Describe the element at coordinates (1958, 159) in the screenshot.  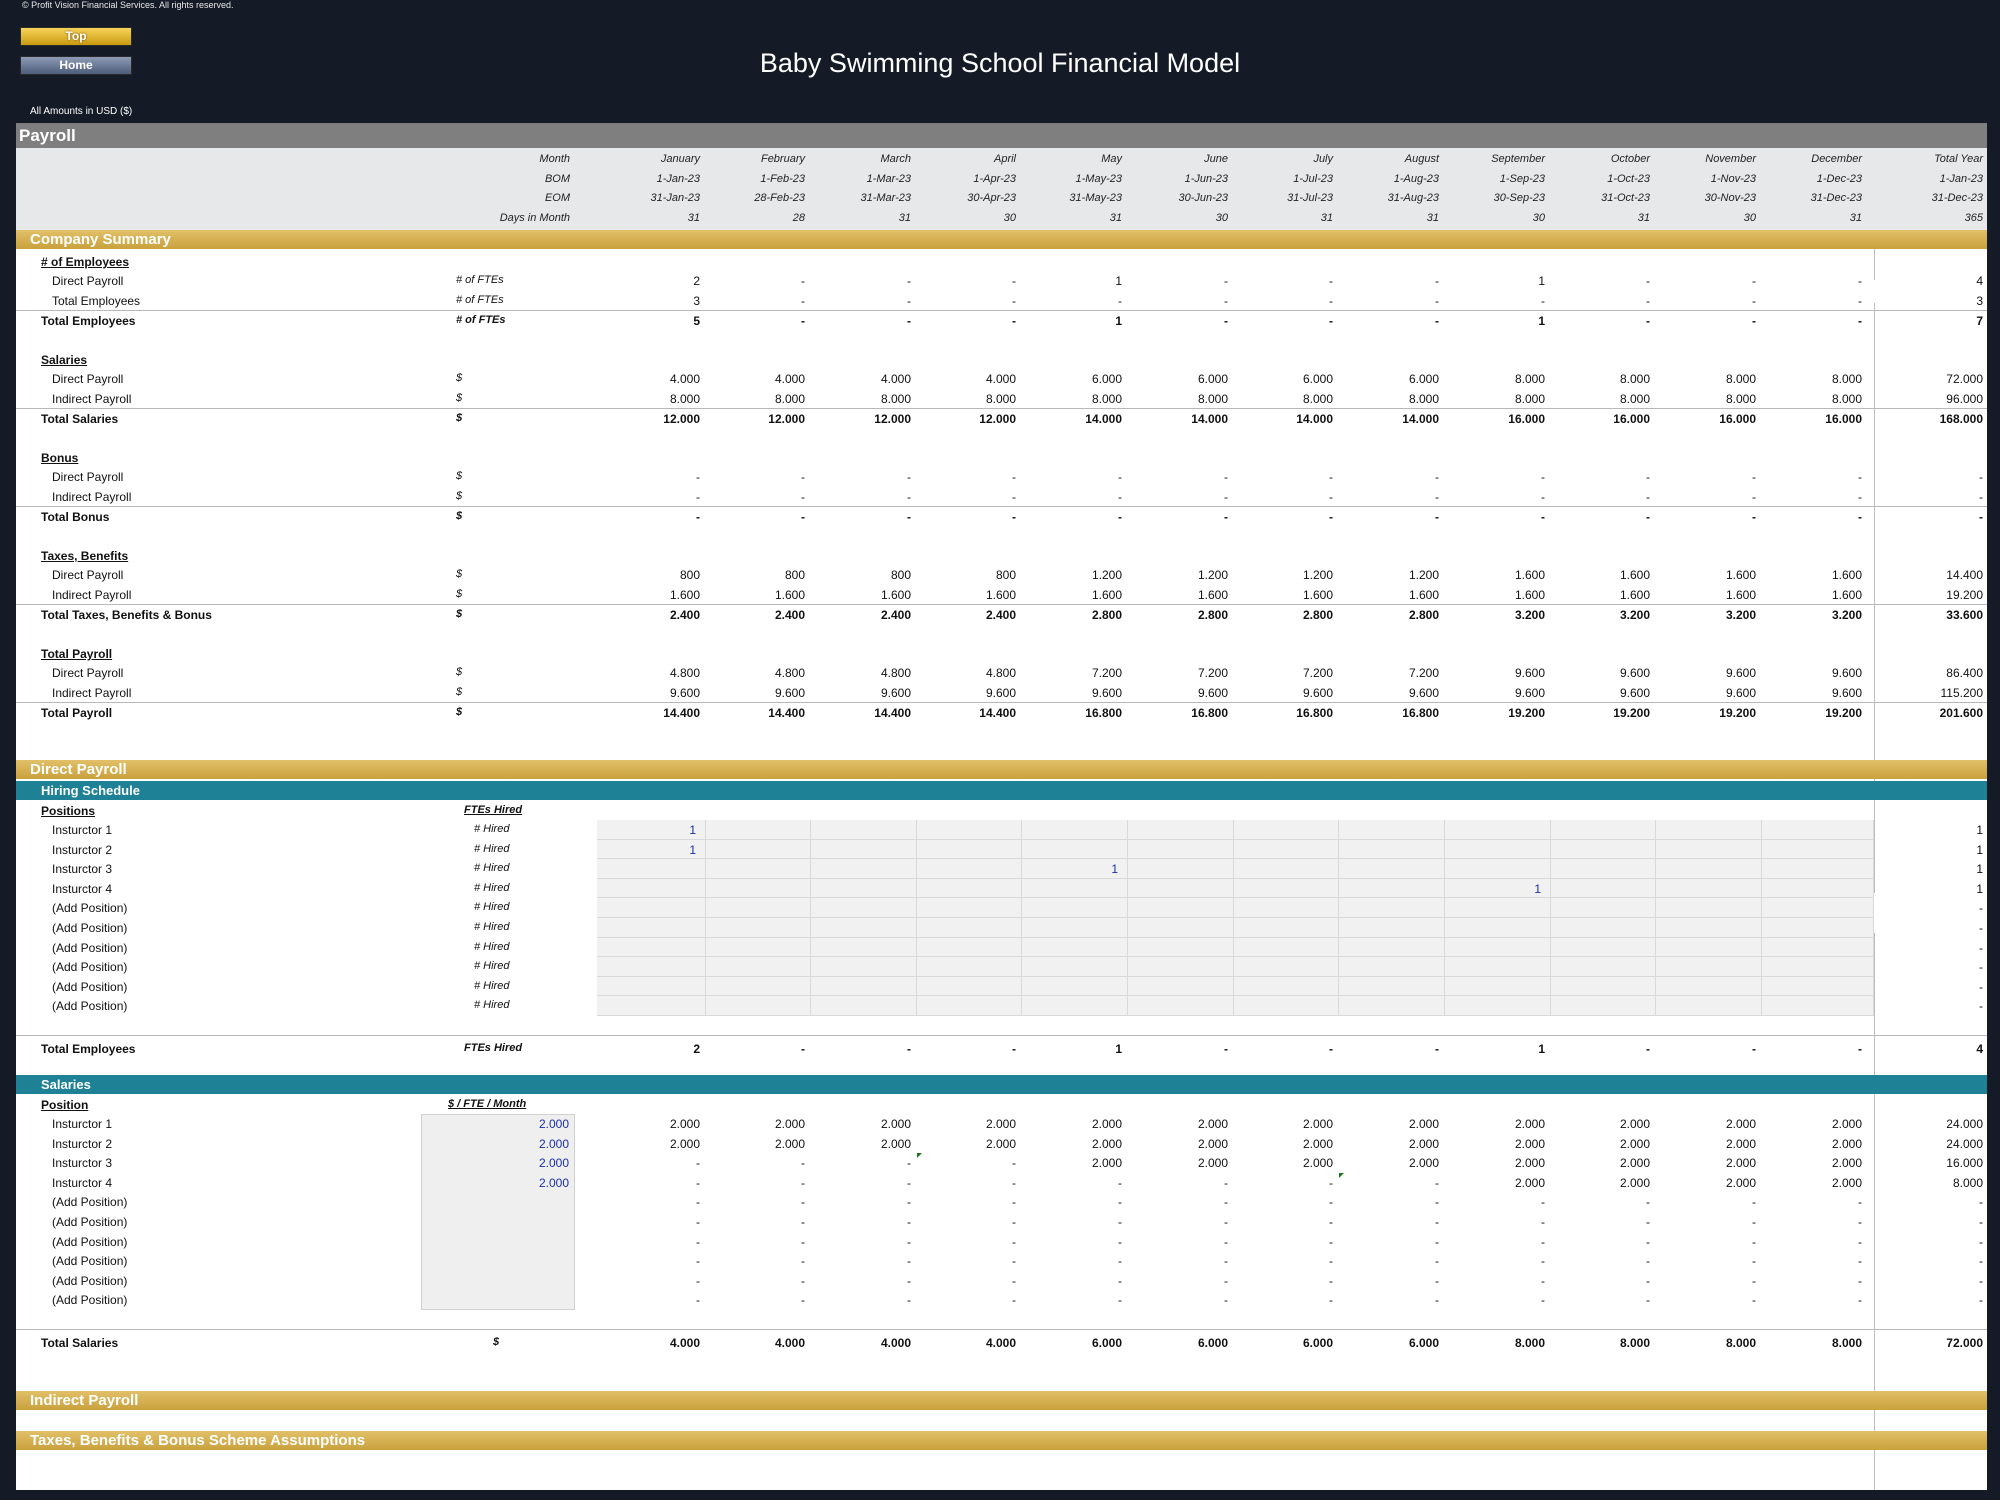
I see `header-cell: Total Year` at that location.